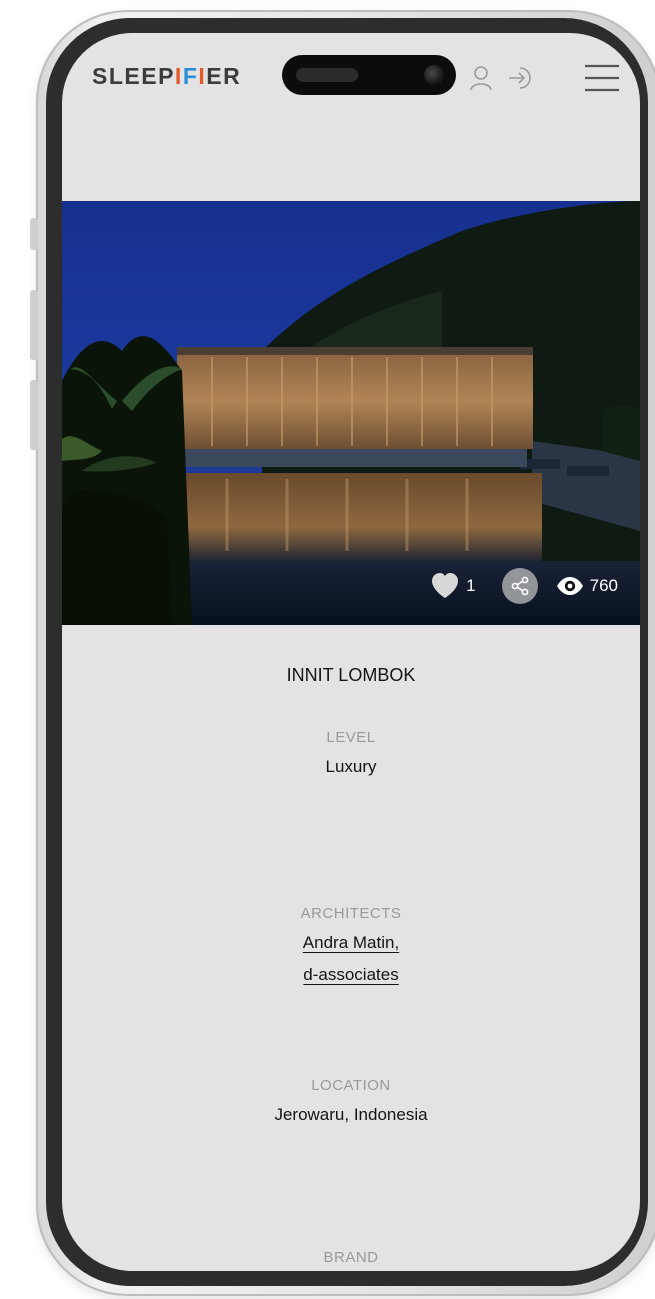 This screenshot has height=1299, width=655. I want to click on architect-name: d-associates, so click(350, 974).